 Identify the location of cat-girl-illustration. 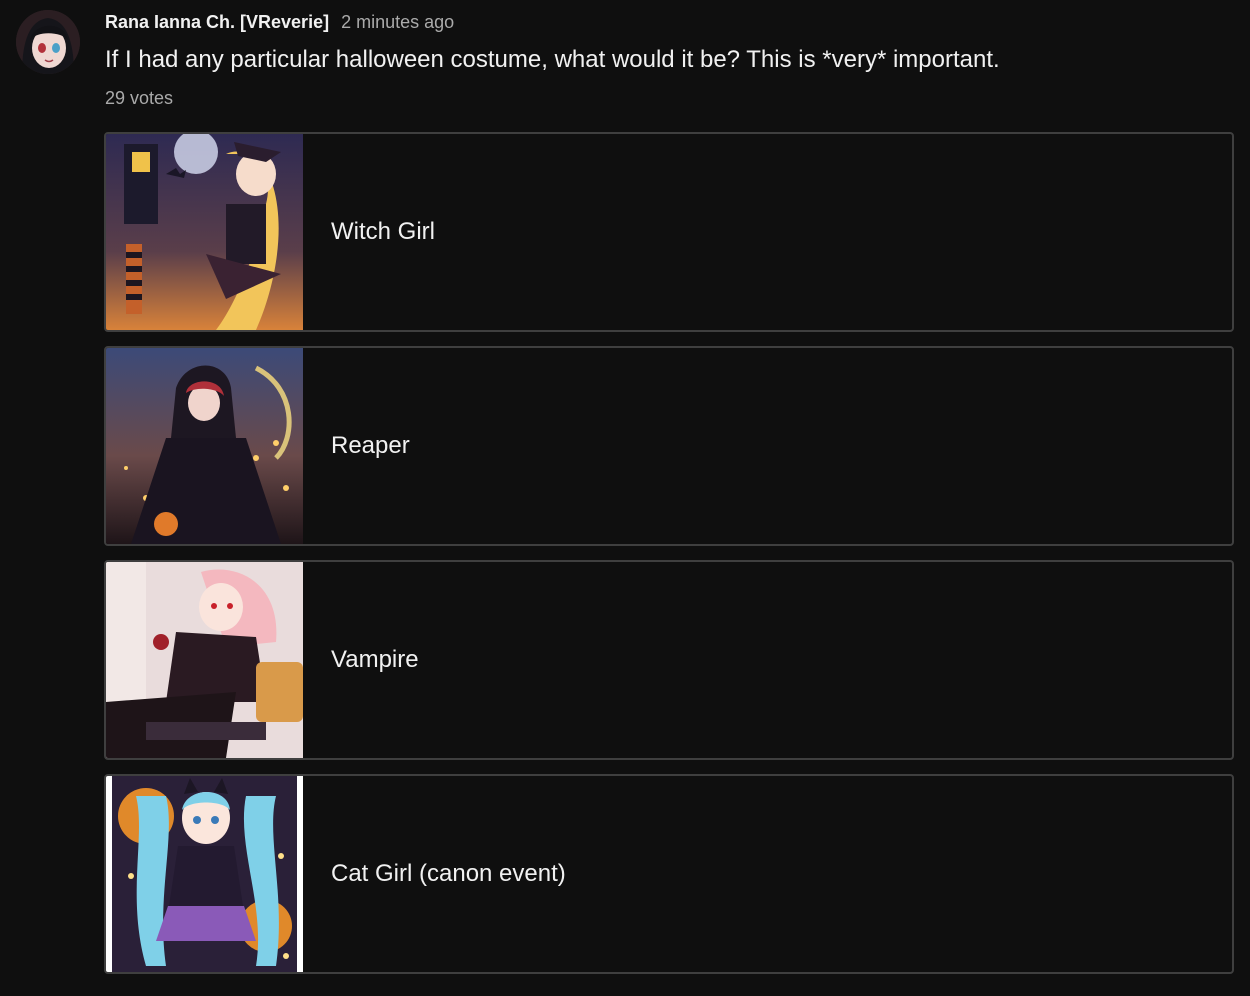
(204, 874).